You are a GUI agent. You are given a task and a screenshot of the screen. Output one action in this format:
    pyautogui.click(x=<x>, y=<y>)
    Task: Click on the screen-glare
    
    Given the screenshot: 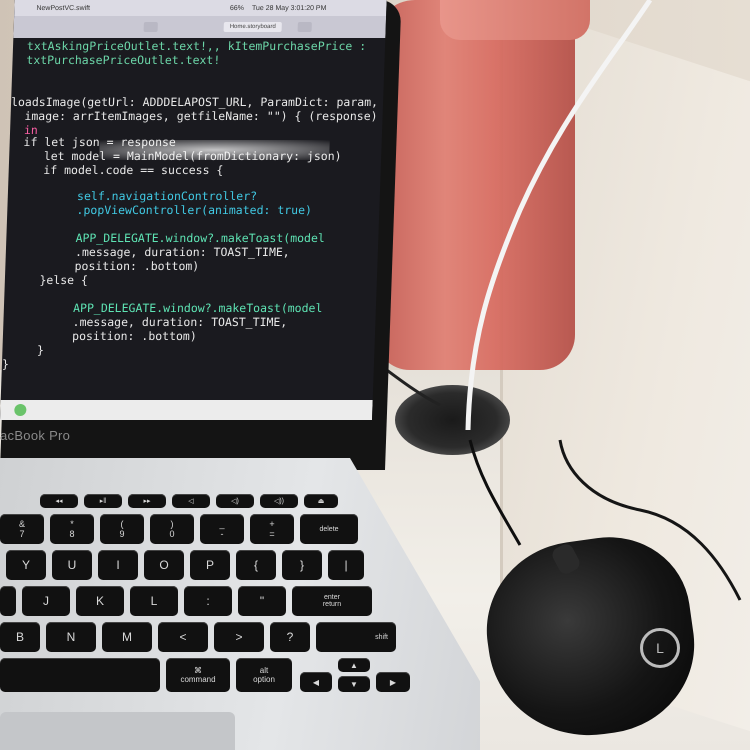 What is the action you would take?
    pyautogui.click(x=214, y=150)
    